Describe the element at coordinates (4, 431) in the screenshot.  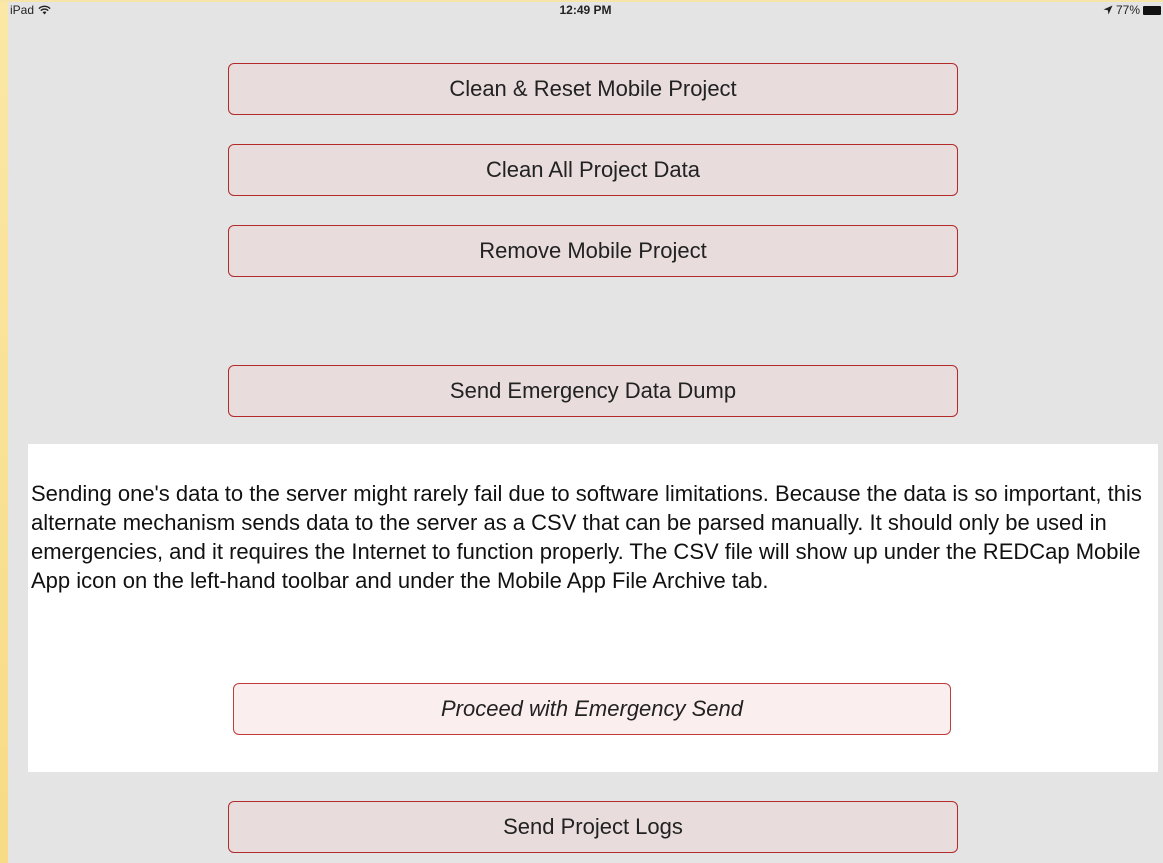
I see `window-edge-strip` at that location.